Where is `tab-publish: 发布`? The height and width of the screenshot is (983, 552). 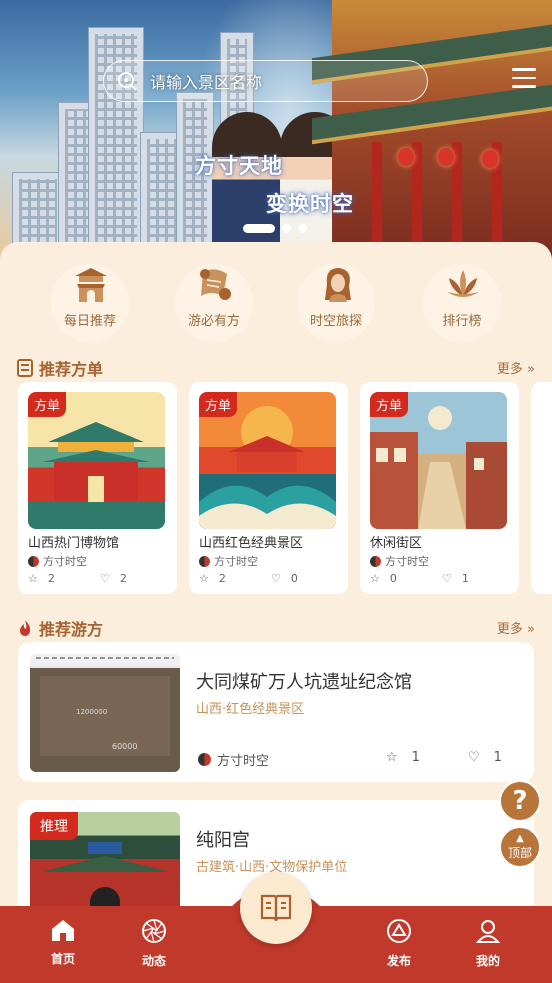 tab-publish: 发布 is located at coordinates (399, 943).